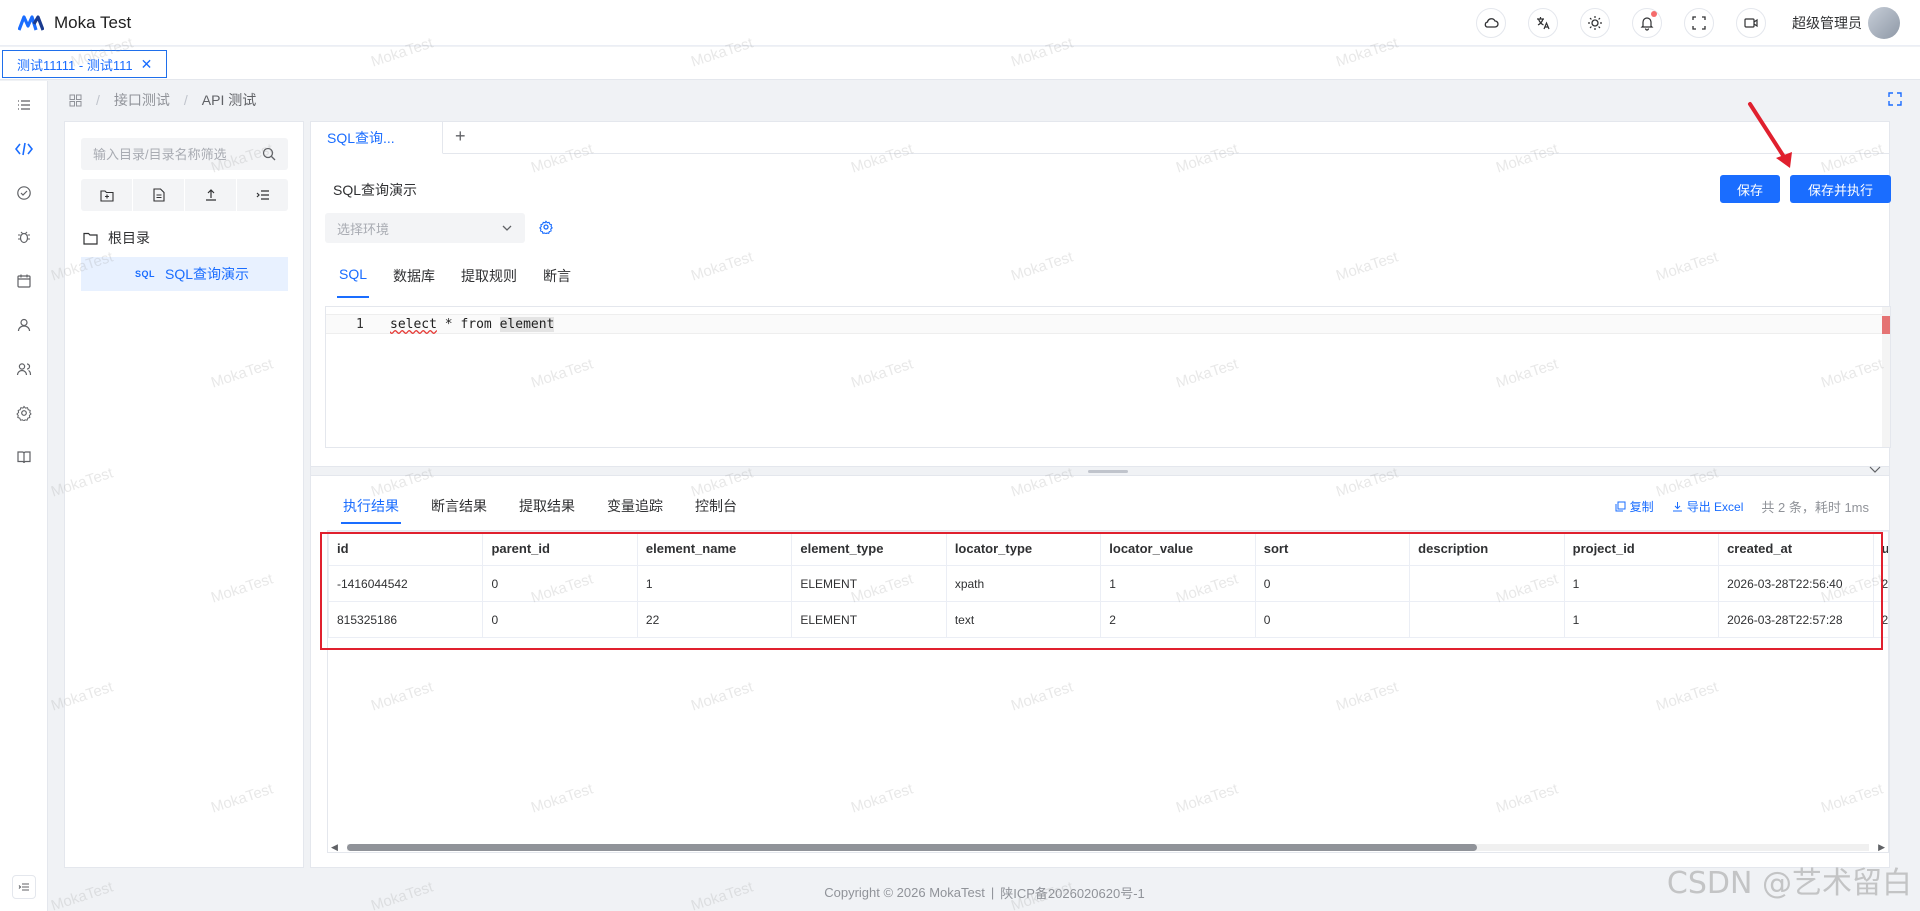 This screenshot has height=911, width=1920. I want to click on table-cell: xpath, so click(1023, 583).